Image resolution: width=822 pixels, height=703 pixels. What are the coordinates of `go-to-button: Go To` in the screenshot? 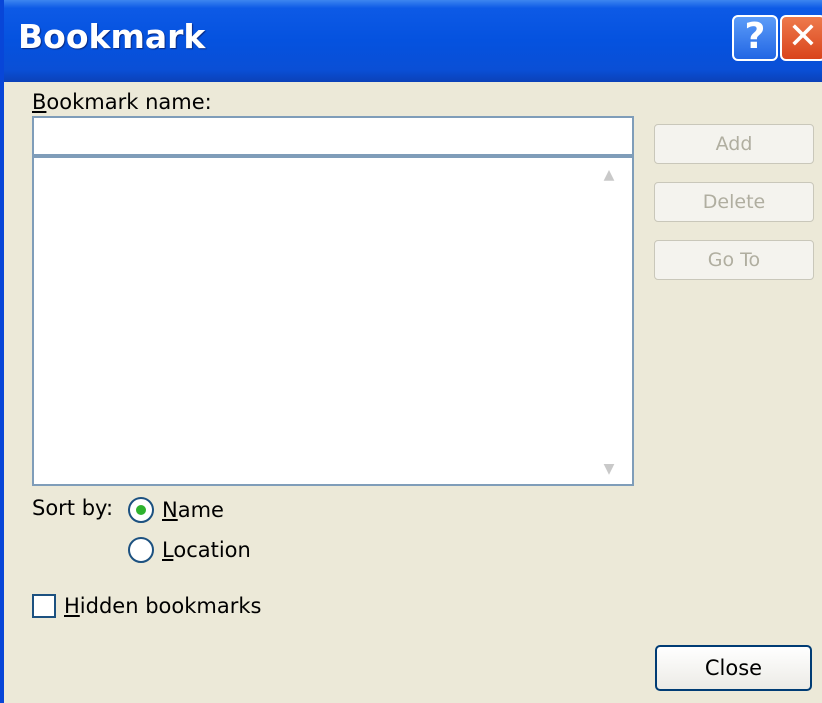 It's located at (734, 260).